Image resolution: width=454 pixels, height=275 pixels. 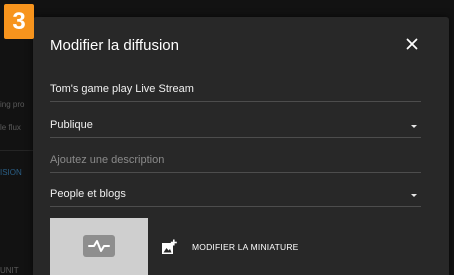 I want to click on thumbnail-preview, so click(x=99, y=246).